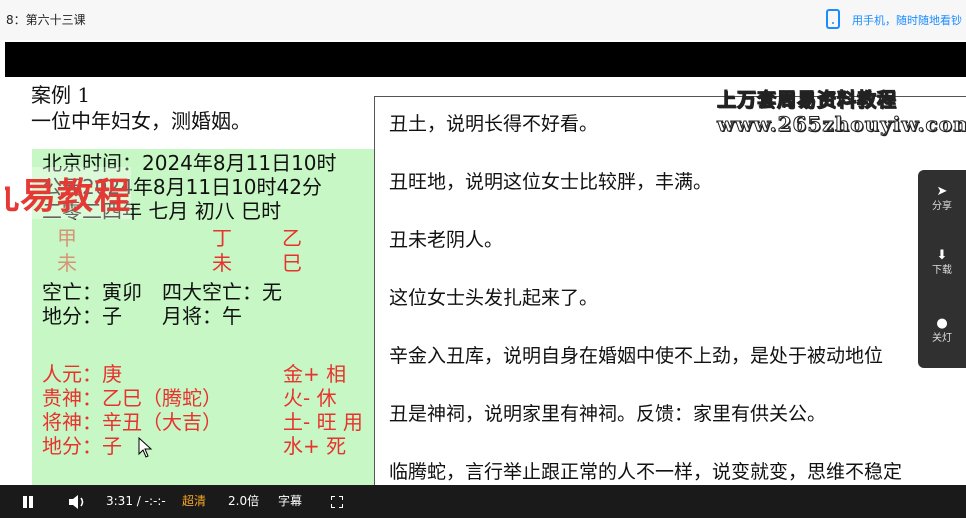 This screenshot has width=966, height=518. What do you see at coordinates (446, 240) in the screenshot?
I see `explanation-line: 丑未老阴人。` at bounding box center [446, 240].